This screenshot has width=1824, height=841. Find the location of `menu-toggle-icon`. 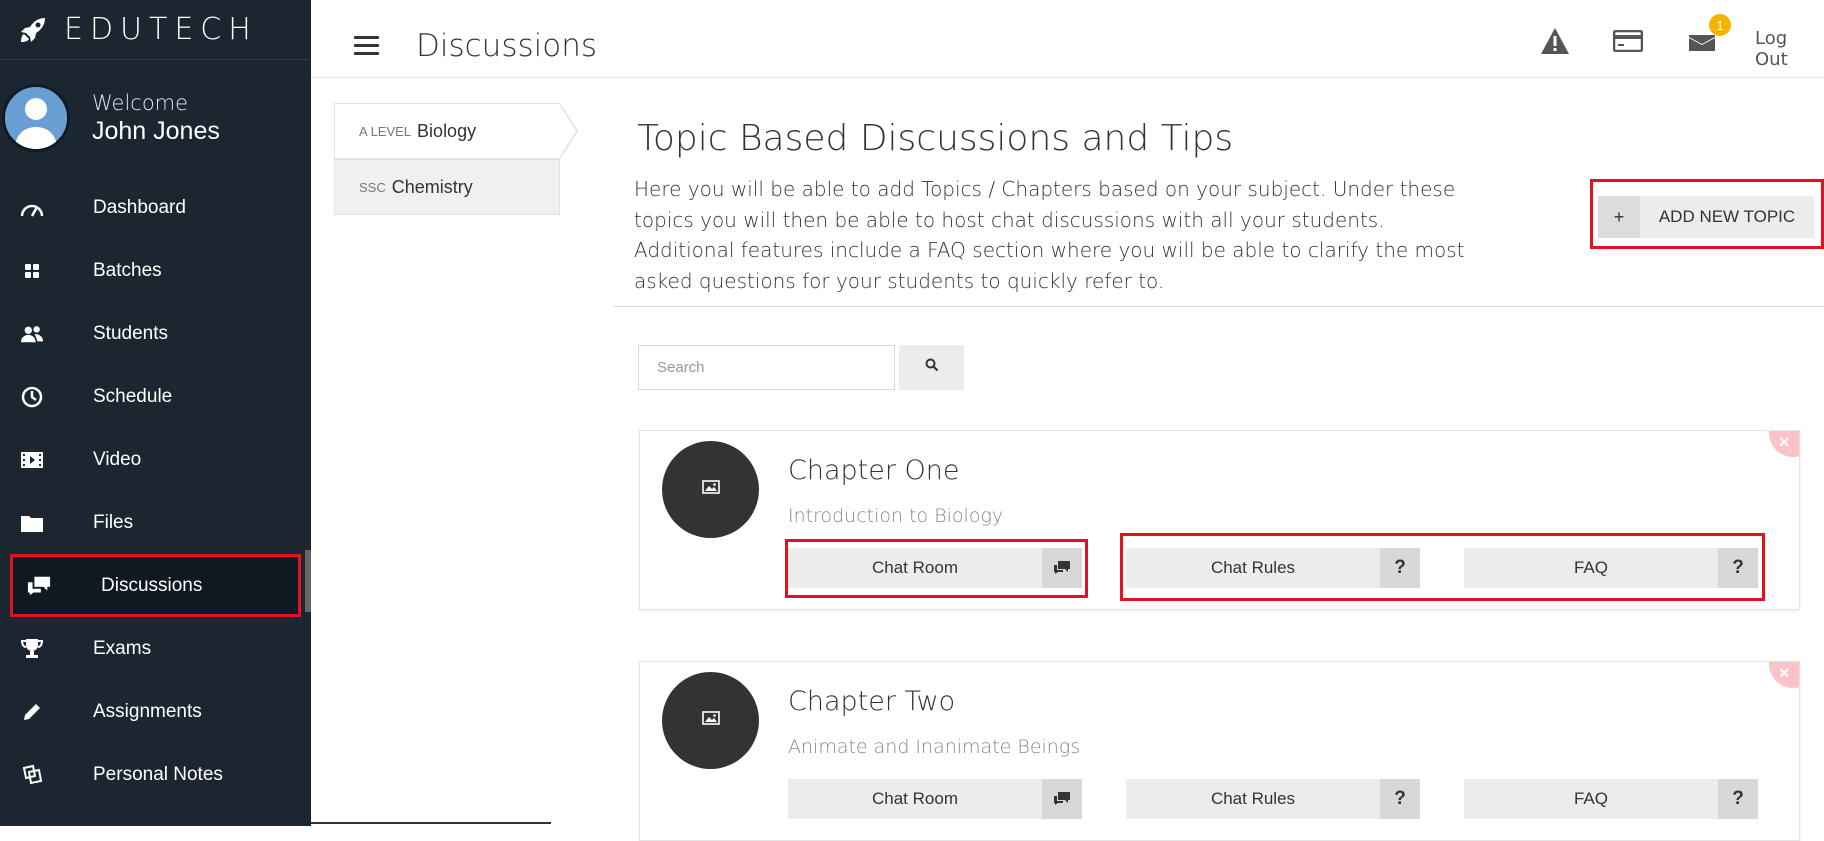

menu-toggle-icon is located at coordinates (366, 48).